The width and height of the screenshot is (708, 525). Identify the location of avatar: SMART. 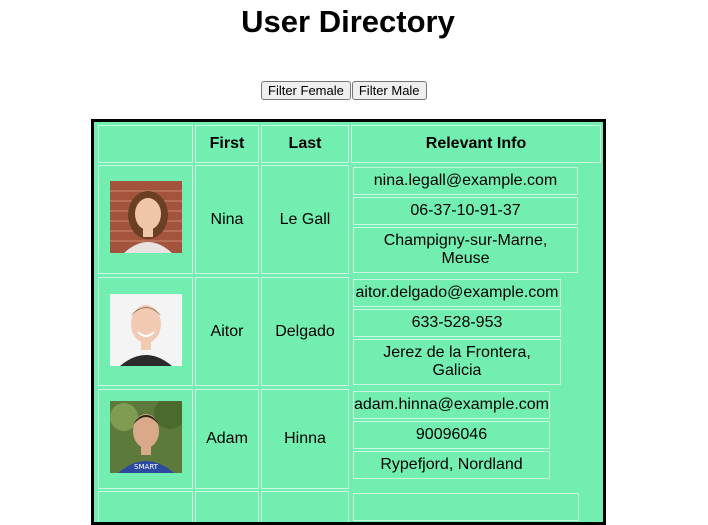
(146, 437).